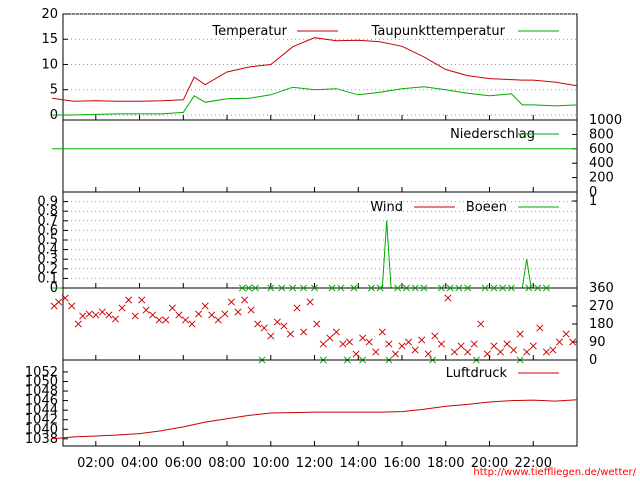 The height and width of the screenshot is (484, 640). What do you see at coordinates (47, 202) in the screenshot?
I see `panel-2-ytick-label: 0.9` at bounding box center [47, 202].